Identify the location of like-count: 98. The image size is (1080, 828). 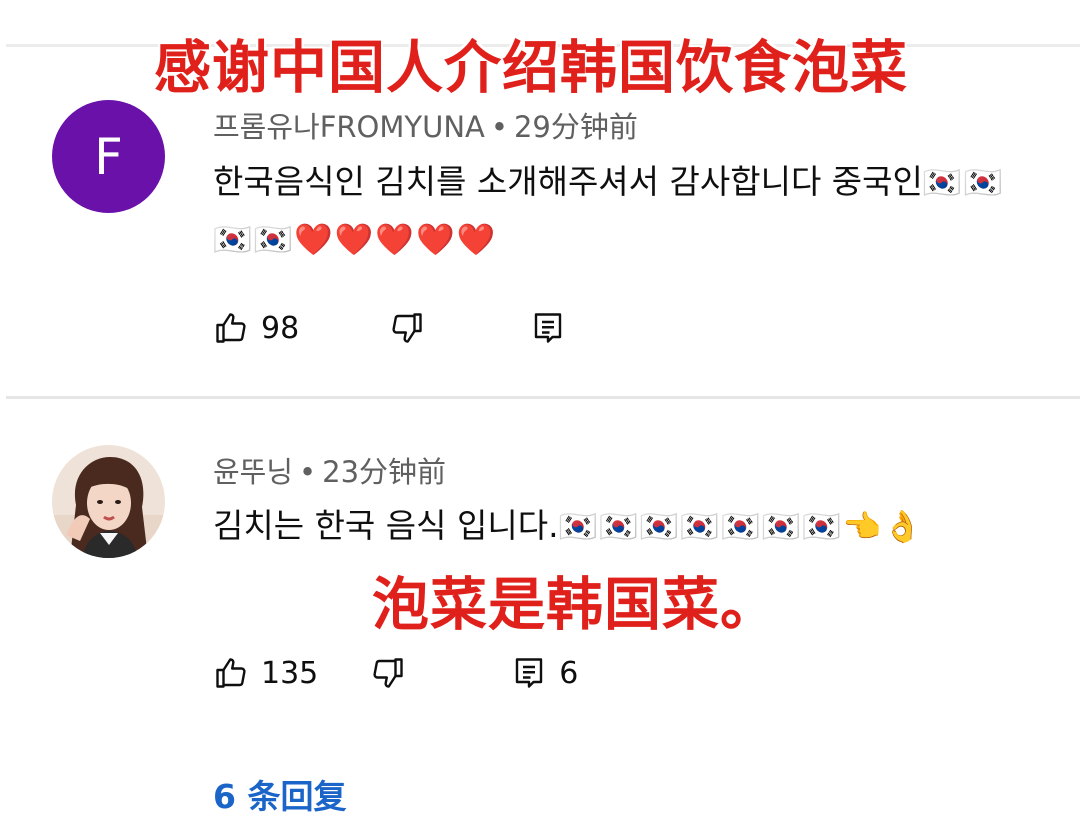
(280, 328).